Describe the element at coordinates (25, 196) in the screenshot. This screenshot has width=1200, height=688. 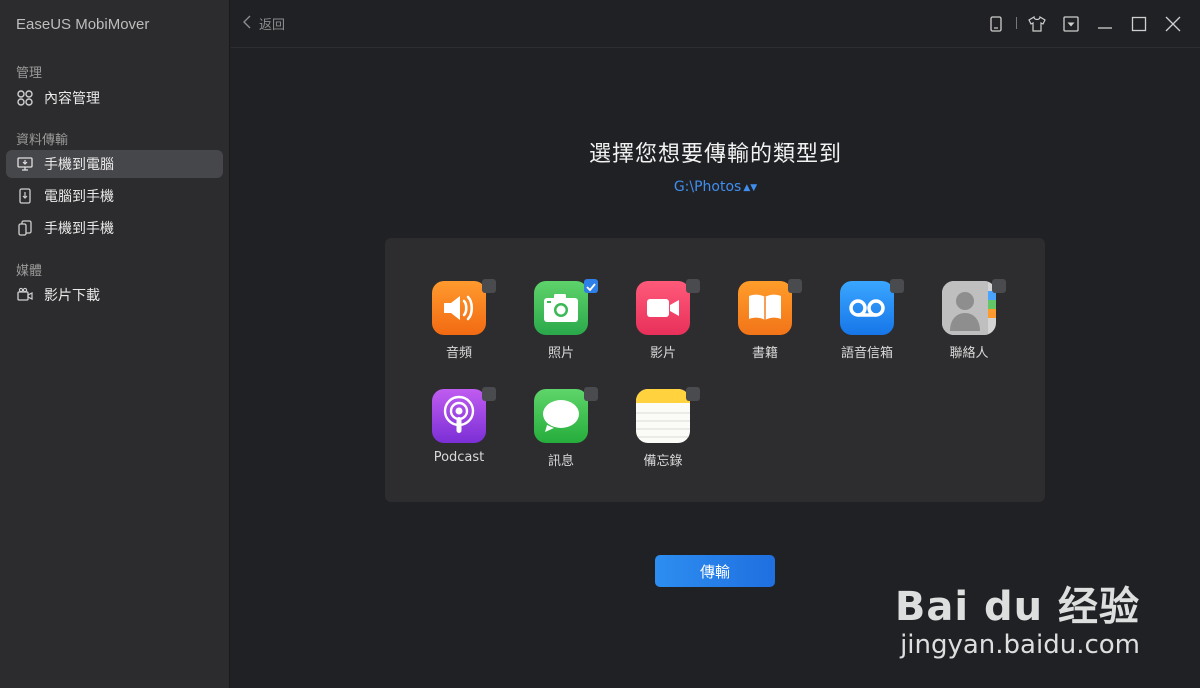
I see `pc-to-phone-icon` at that location.